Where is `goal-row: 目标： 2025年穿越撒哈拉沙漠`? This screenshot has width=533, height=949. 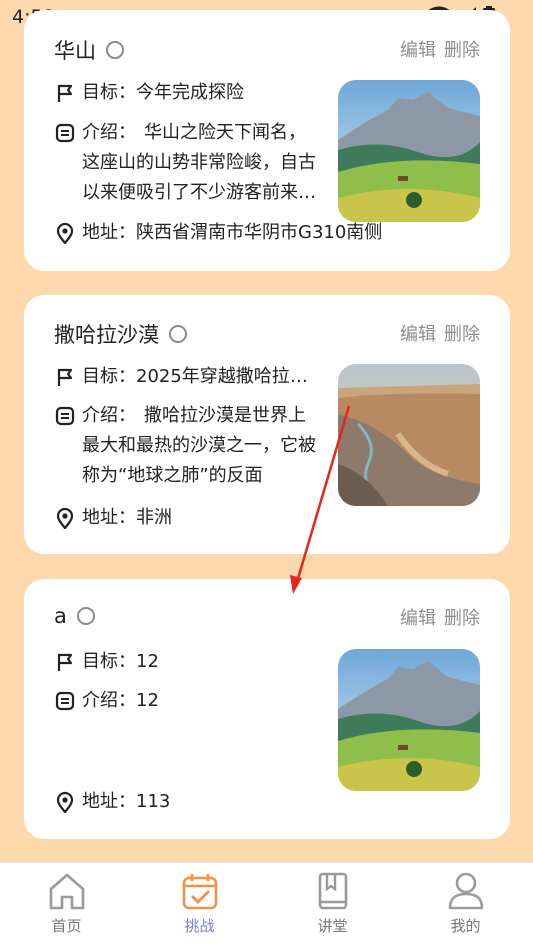
goal-row: 目标： 2025年穿越撒哈拉沙漠 is located at coordinates (186, 377).